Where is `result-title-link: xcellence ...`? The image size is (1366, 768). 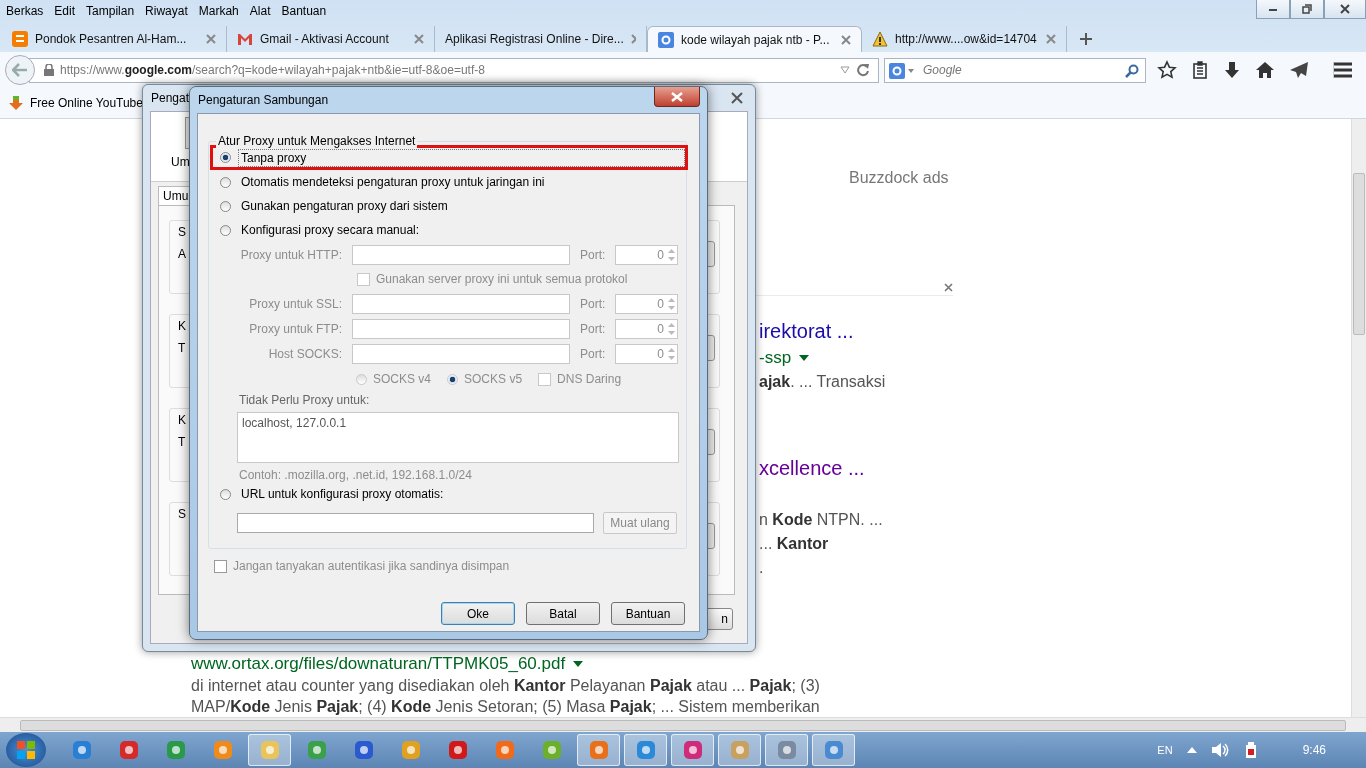 result-title-link: xcellence ... is located at coordinates (812, 468).